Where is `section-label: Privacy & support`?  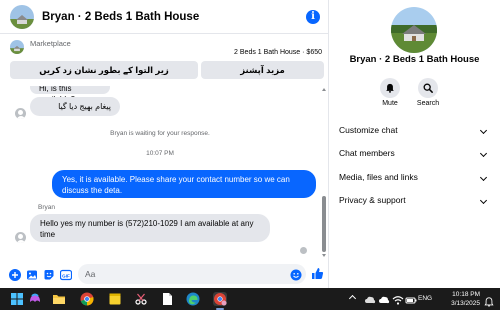 section-label: Privacy & support is located at coordinates (372, 200).